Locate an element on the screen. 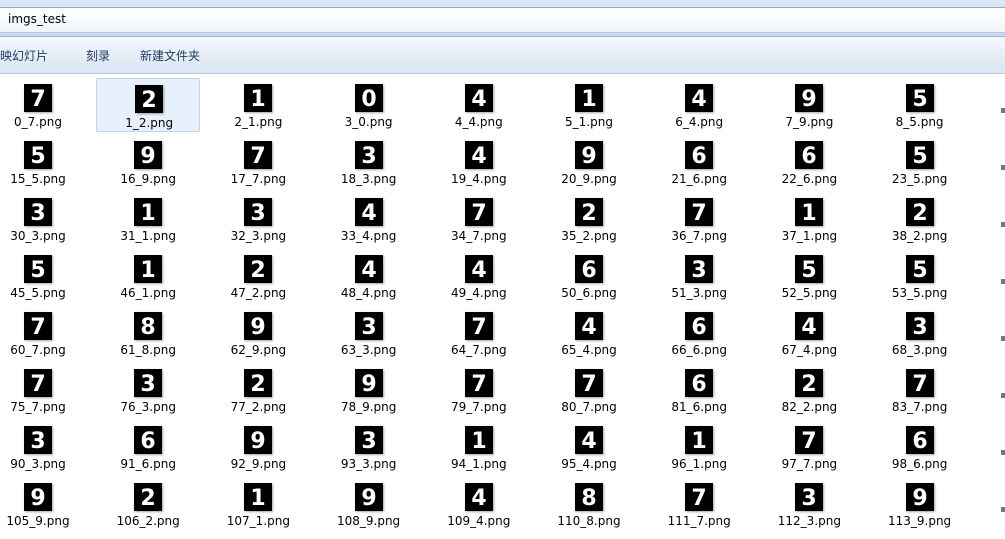 The height and width of the screenshot is (539, 1005). file-item: 9 108_9.png is located at coordinates (369, 504).